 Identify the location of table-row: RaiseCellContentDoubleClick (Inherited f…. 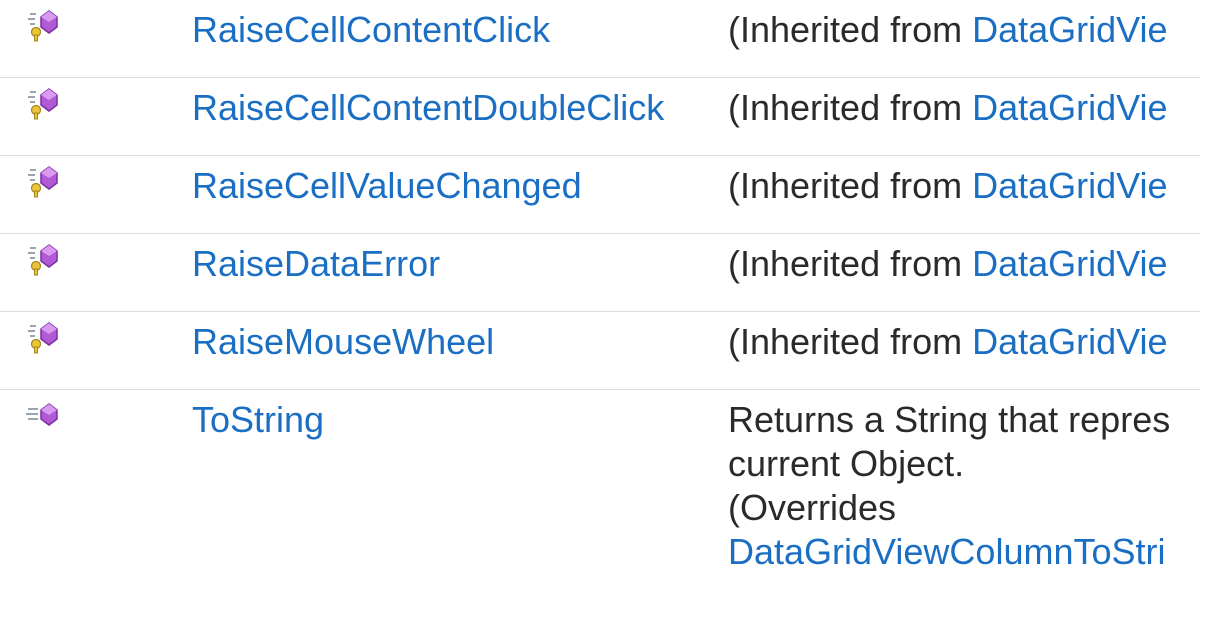
(600, 116).